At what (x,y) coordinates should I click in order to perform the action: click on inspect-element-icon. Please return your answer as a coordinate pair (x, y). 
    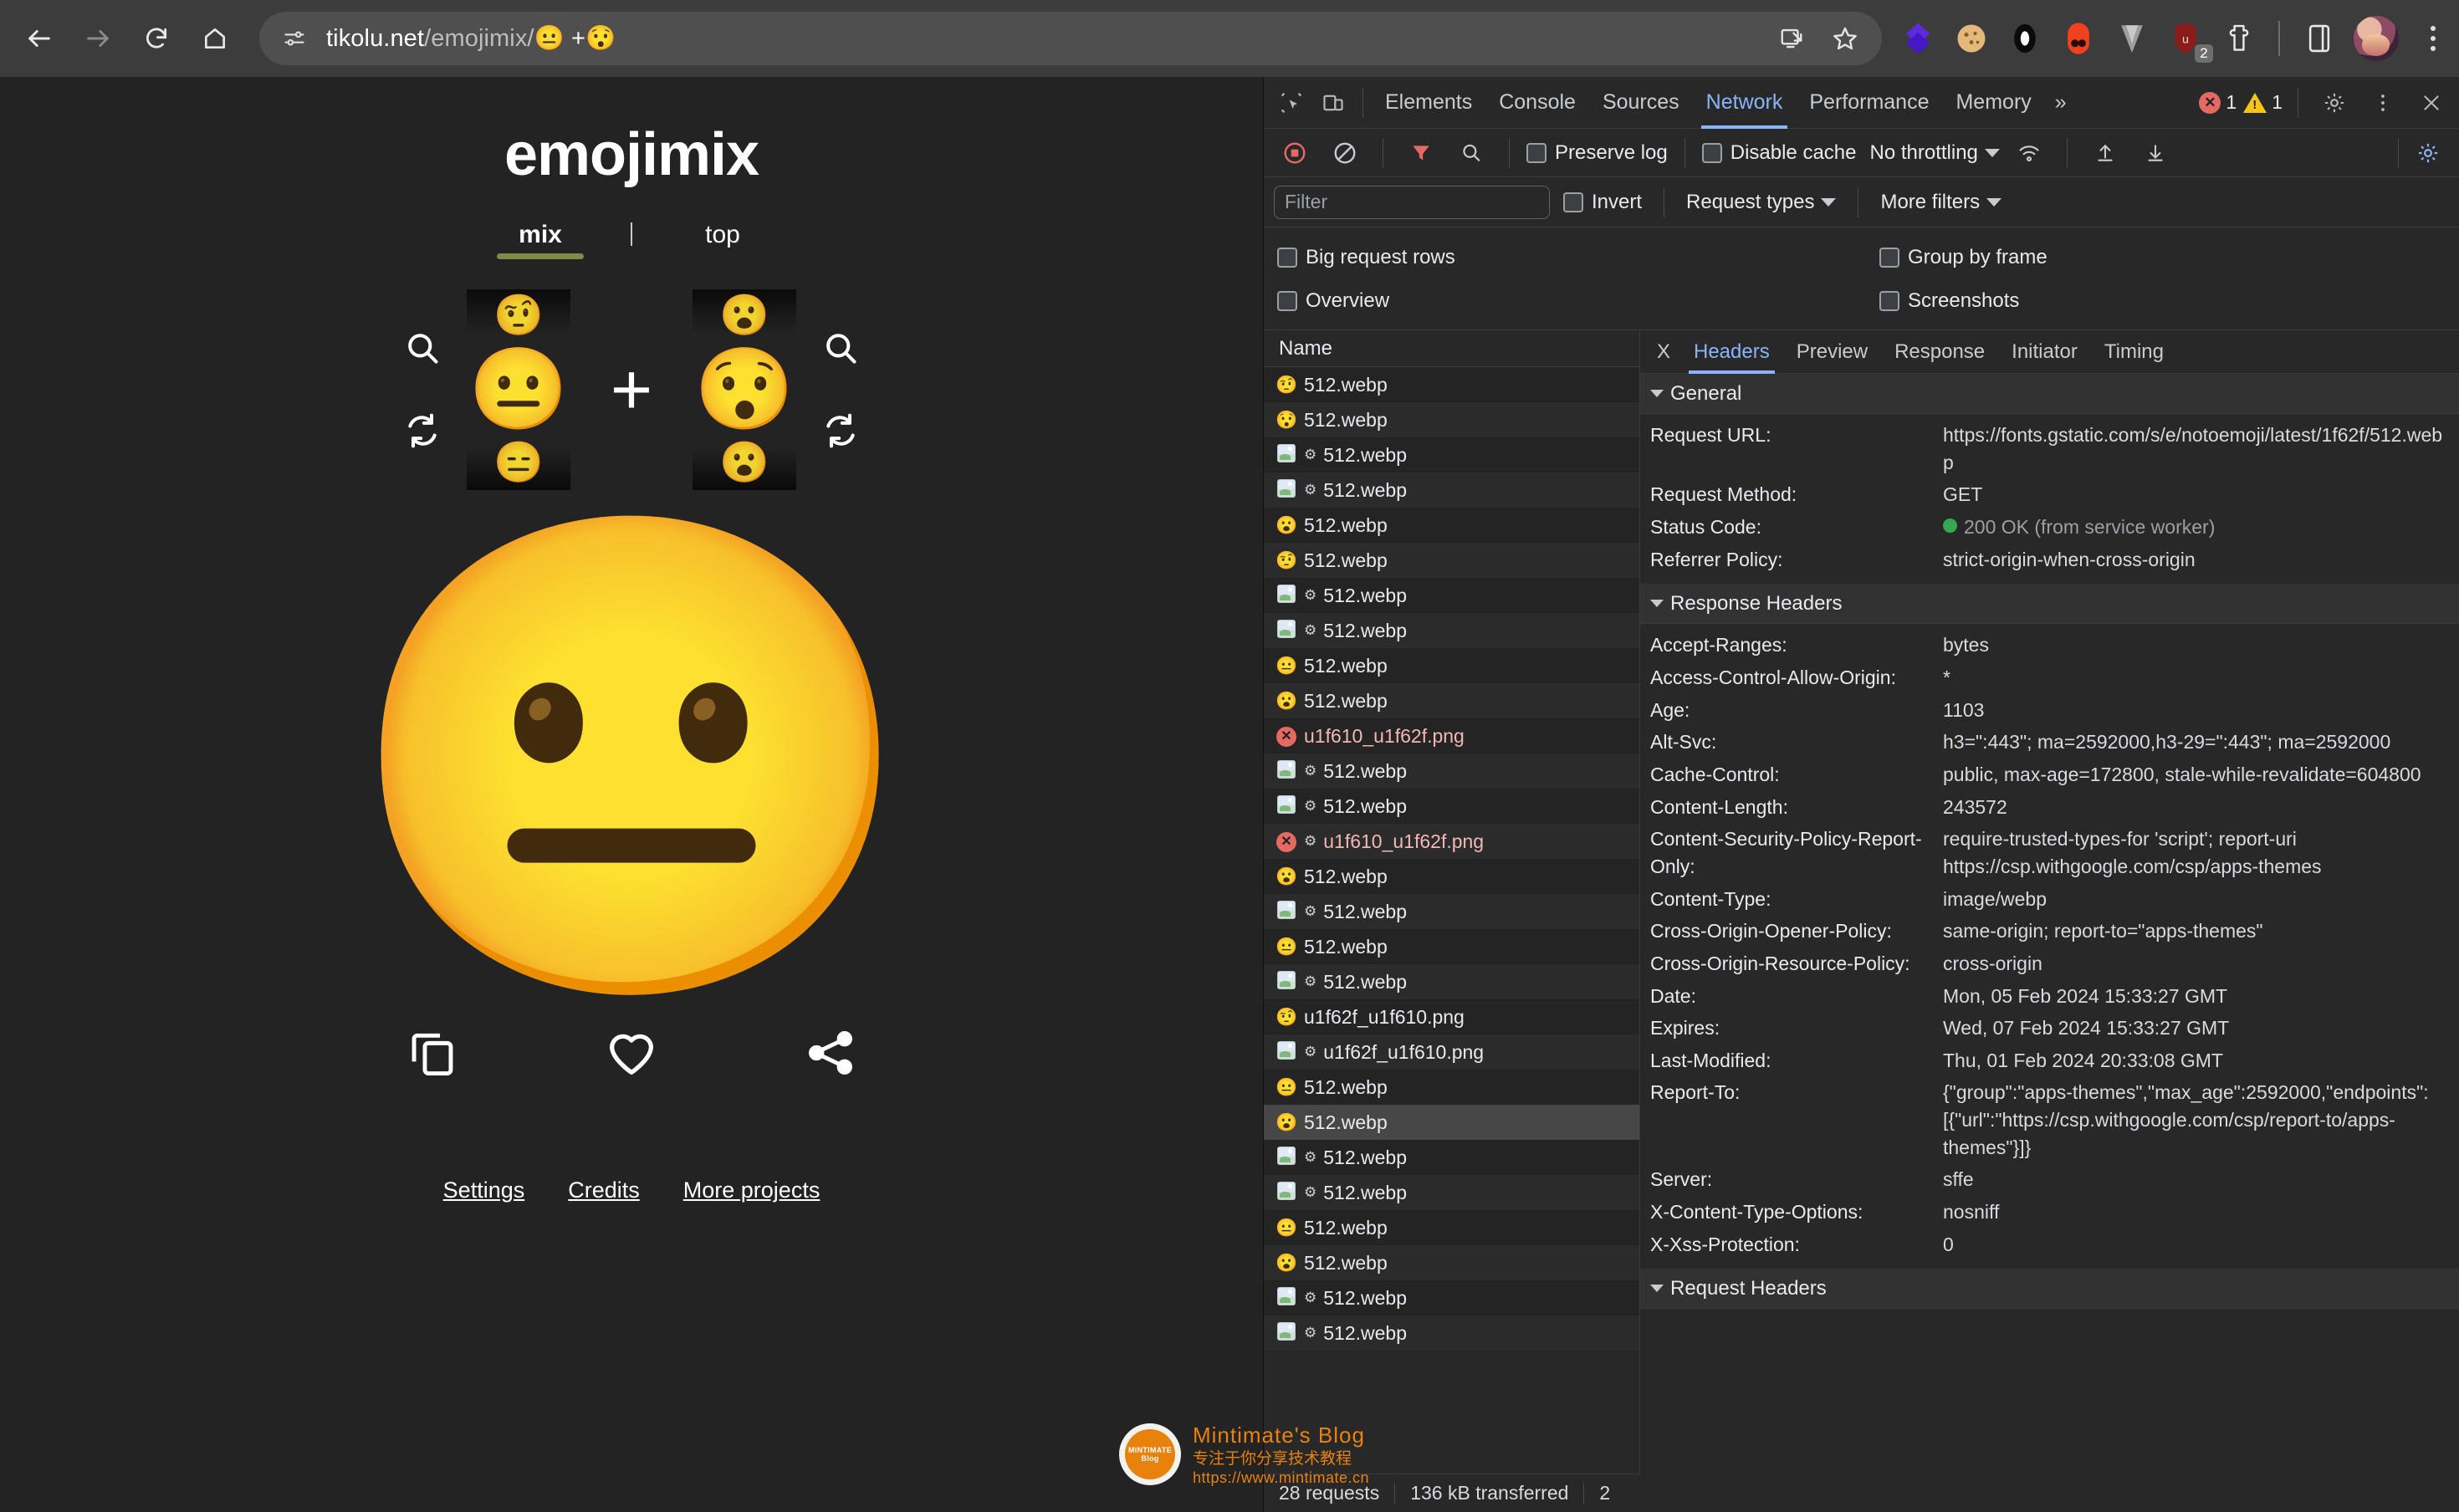
    Looking at the image, I should click on (1291, 103).